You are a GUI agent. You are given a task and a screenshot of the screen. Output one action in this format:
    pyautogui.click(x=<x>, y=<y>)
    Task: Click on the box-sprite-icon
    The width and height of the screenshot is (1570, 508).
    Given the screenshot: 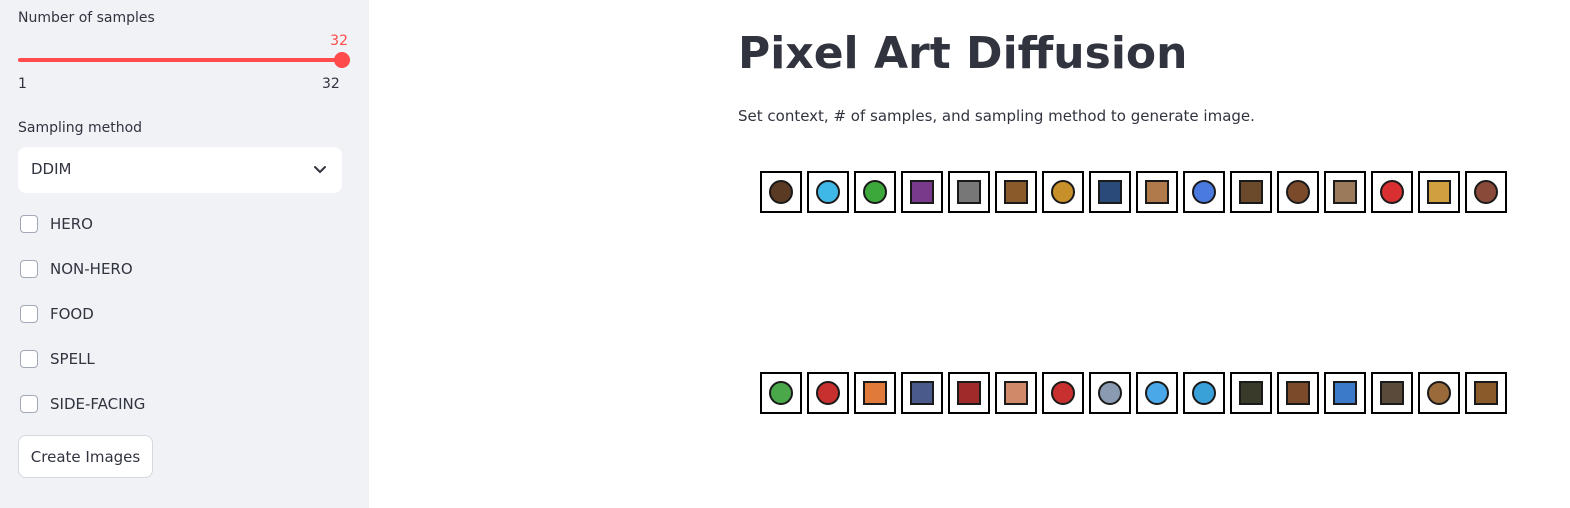 What is the action you would take?
    pyautogui.click(x=1110, y=192)
    